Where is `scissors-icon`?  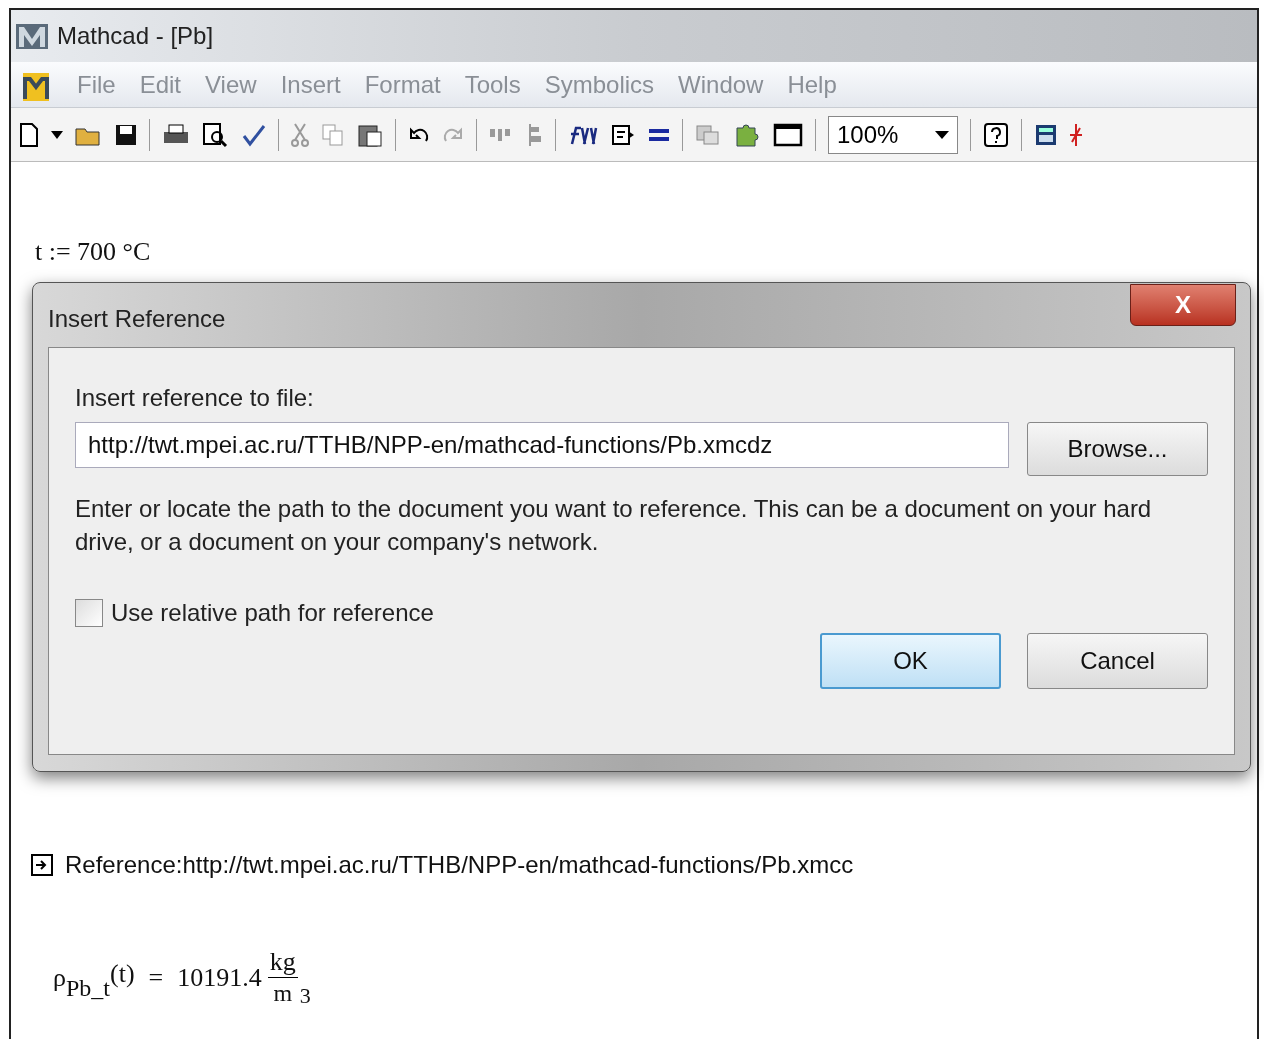 scissors-icon is located at coordinates (300, 134).